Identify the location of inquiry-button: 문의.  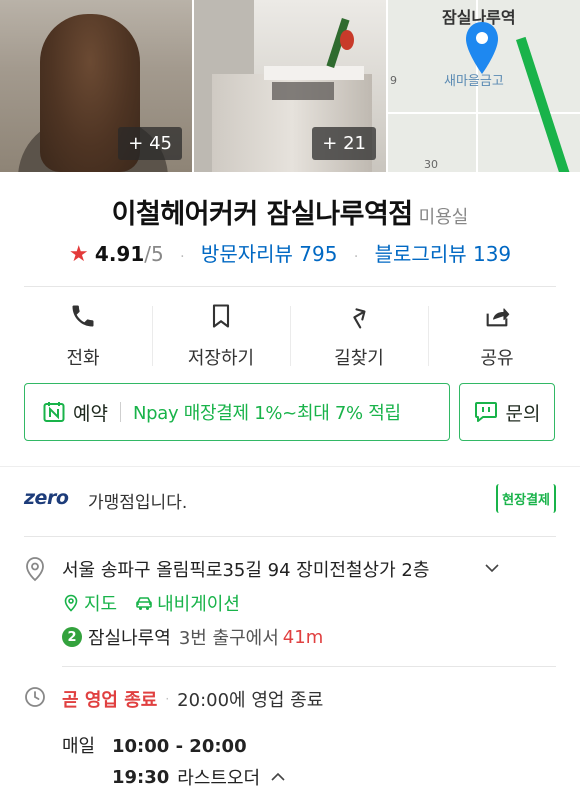
(507, 412).